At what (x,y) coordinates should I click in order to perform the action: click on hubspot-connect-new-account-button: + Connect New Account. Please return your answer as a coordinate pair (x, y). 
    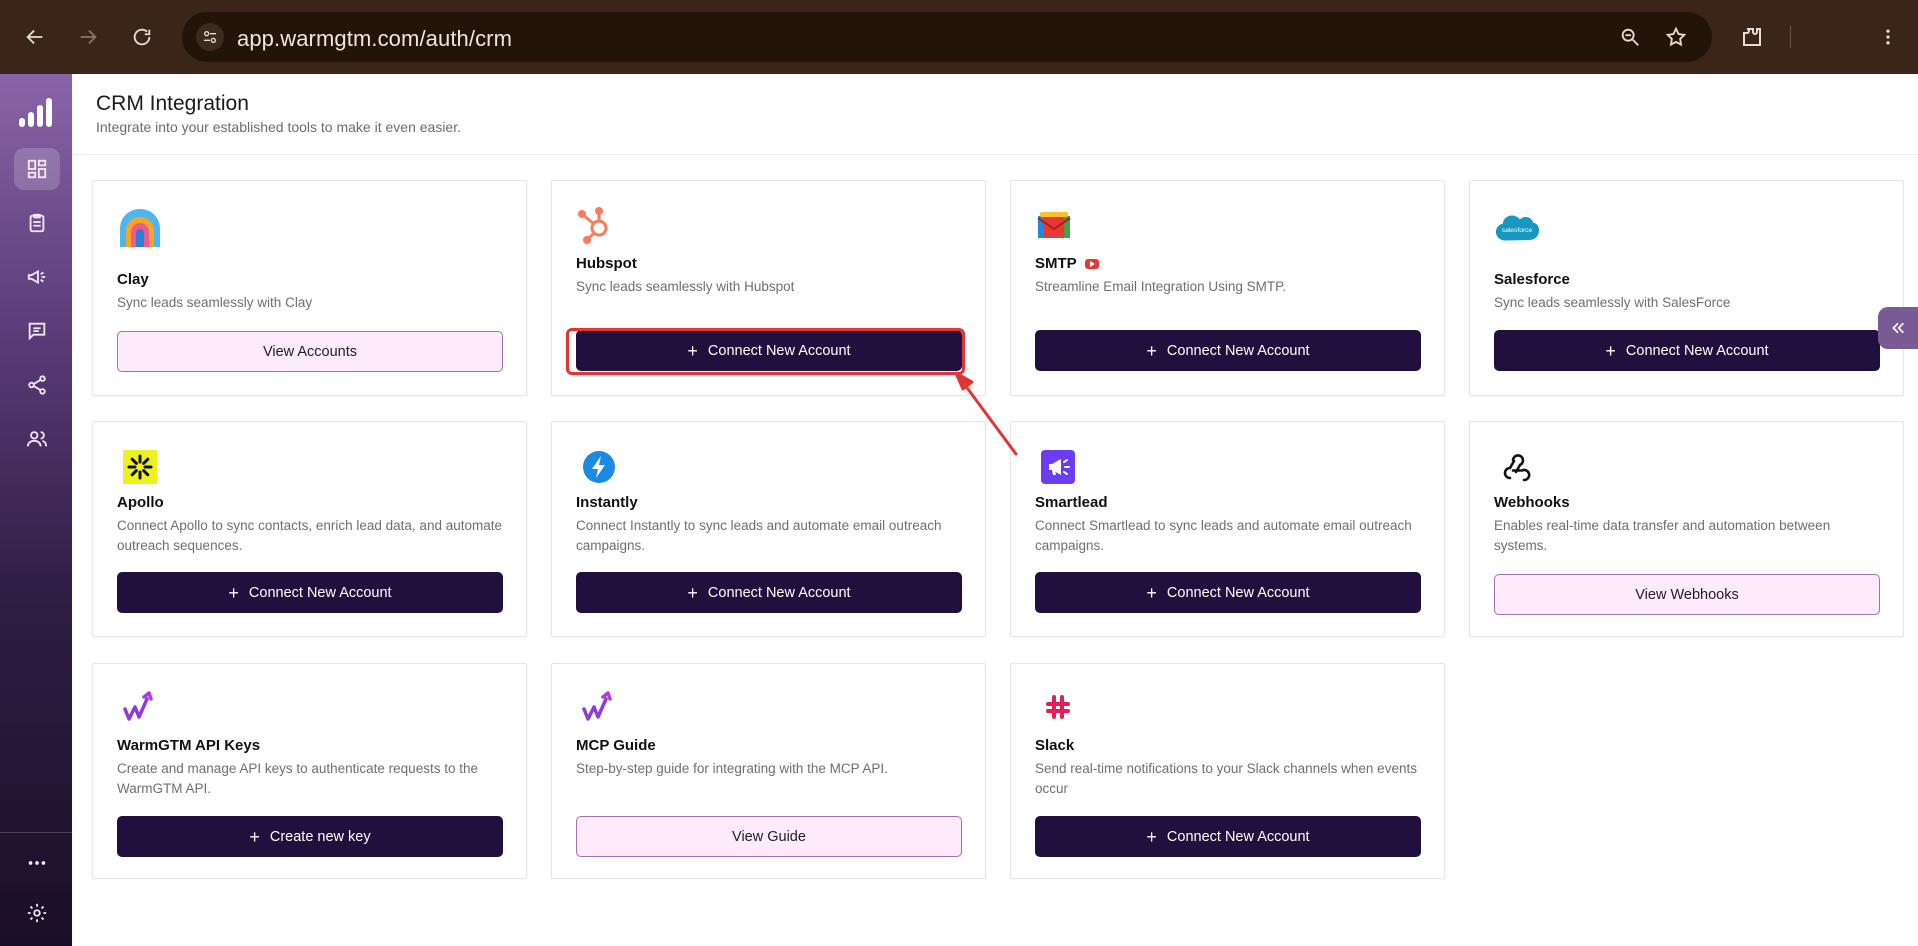
    Looking at the image, I should click on (769, 350).